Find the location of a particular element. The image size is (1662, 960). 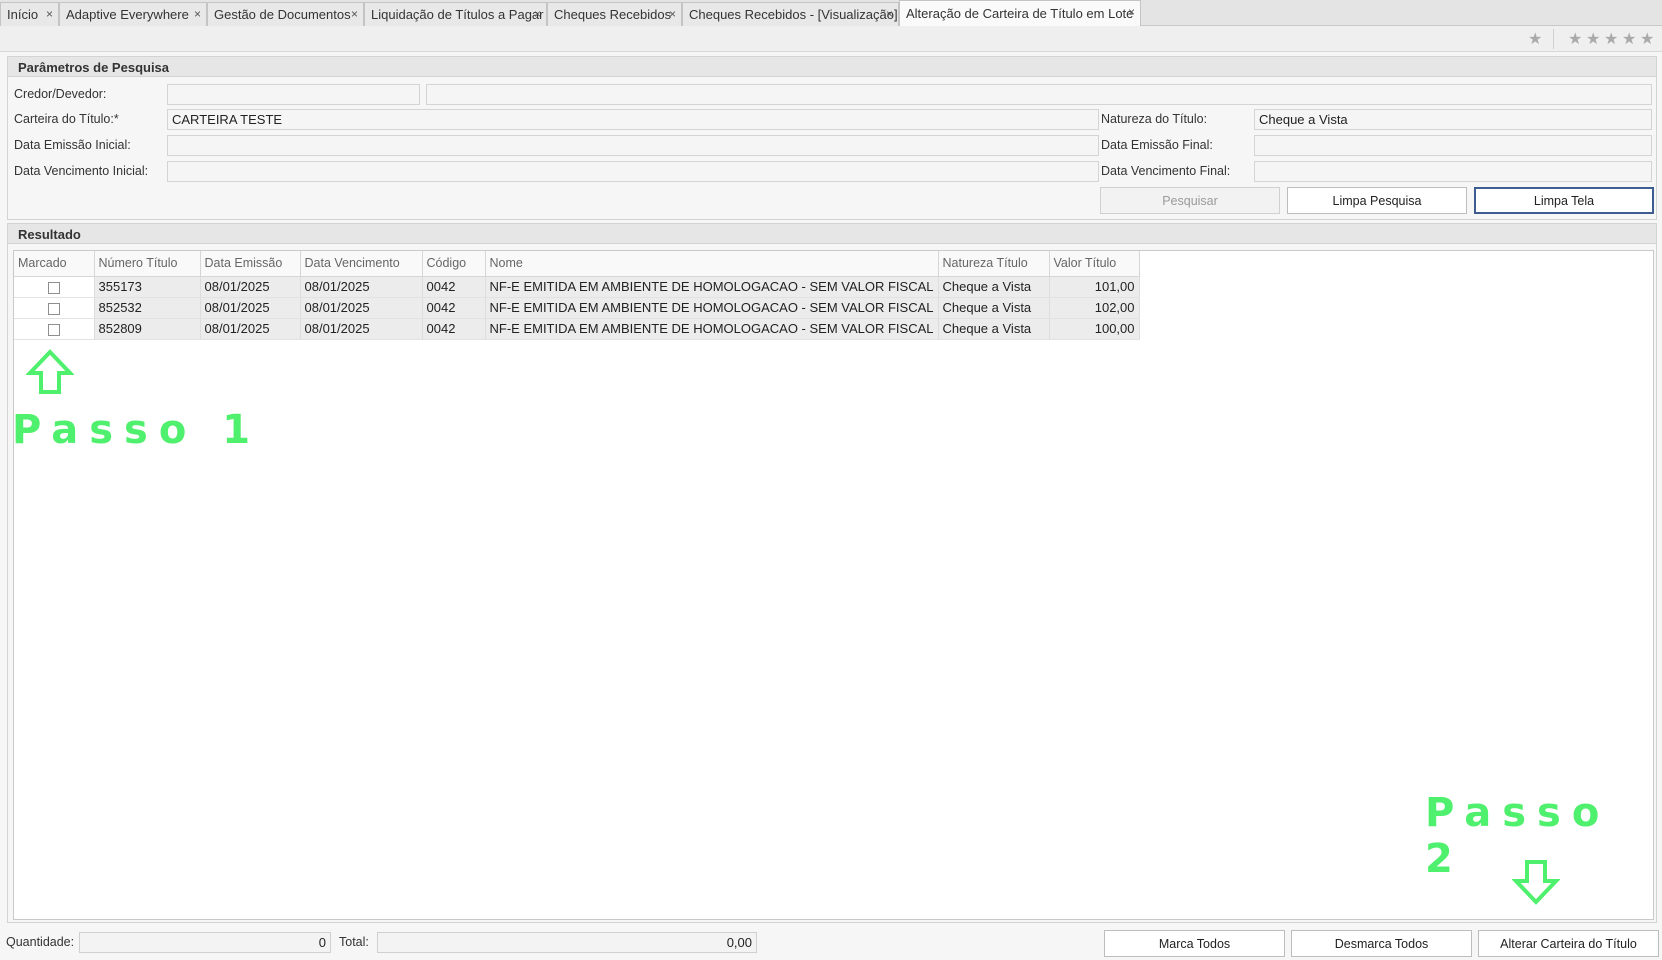

total-field: 0,00 is located at coordinates (567, 942).